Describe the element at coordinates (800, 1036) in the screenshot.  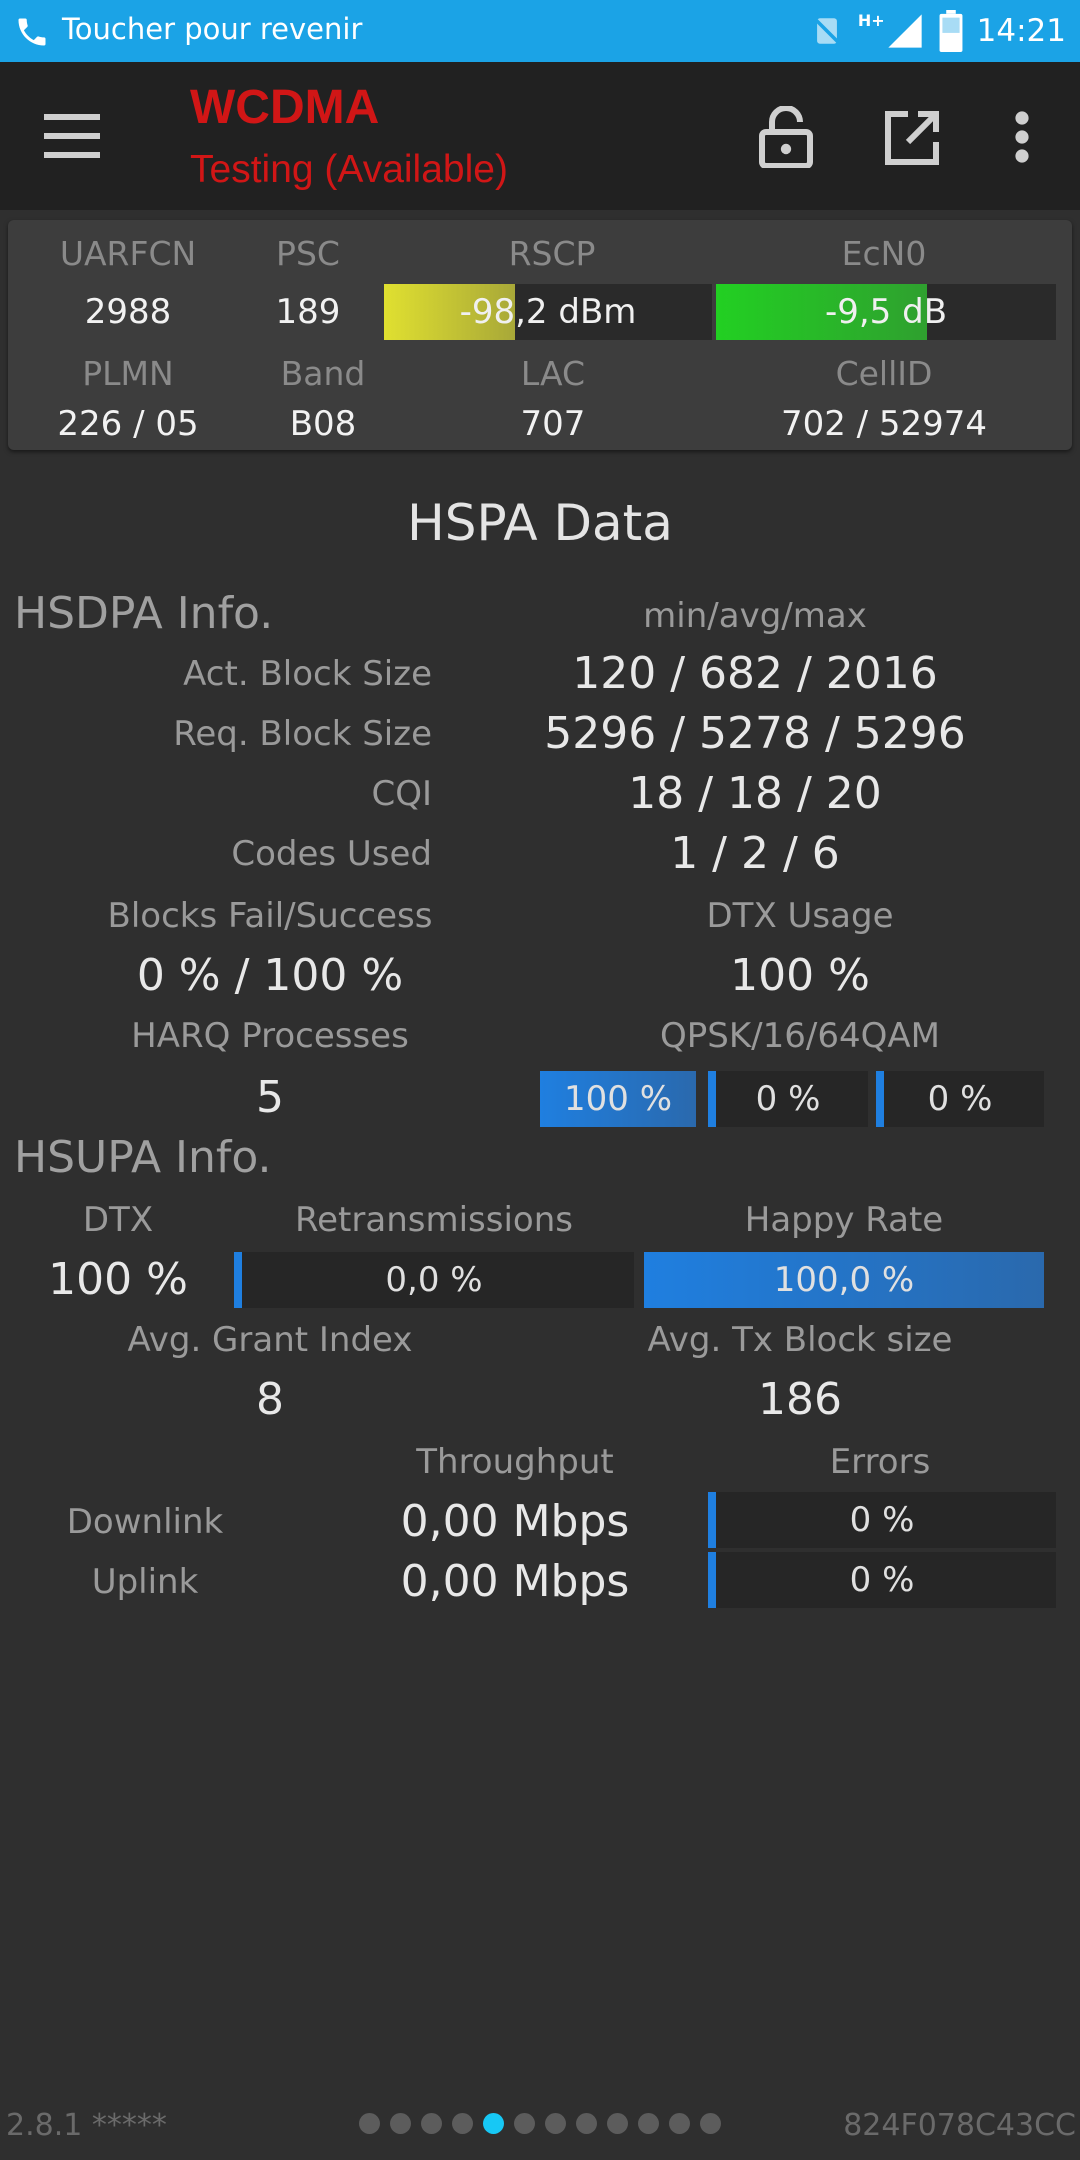
I see `qam-label: QPSK/16/64QAM` at that location.